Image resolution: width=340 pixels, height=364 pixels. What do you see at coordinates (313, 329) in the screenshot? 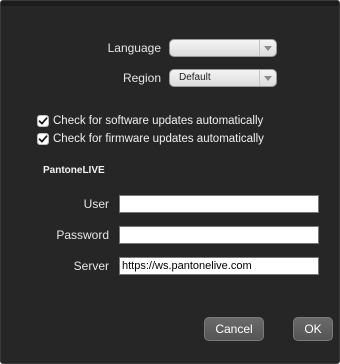
I see `ok-button: OK` at bounding box center [313, 329].